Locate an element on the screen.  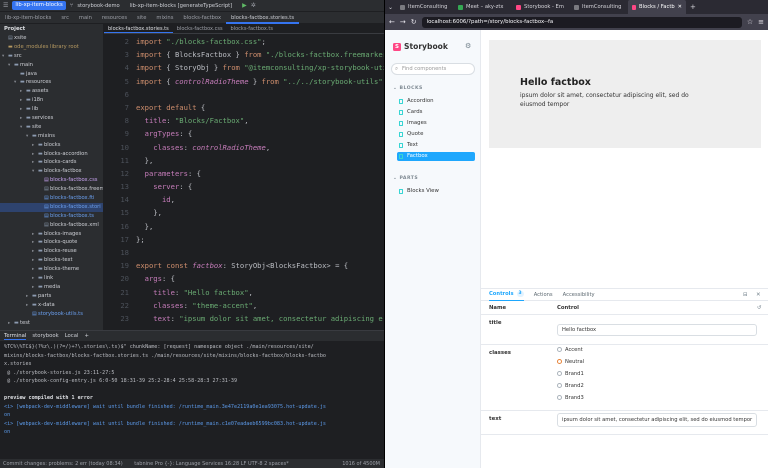
tree-item: ▸ ▬services is located at coordinates (51, 118).